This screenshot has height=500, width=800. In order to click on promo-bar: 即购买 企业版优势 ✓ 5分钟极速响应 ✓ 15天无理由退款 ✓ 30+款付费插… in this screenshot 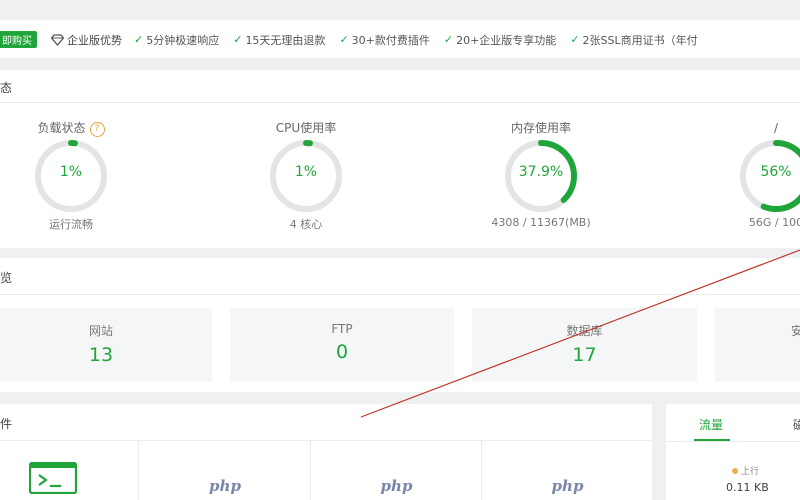, I will do `click(400, 39)`.